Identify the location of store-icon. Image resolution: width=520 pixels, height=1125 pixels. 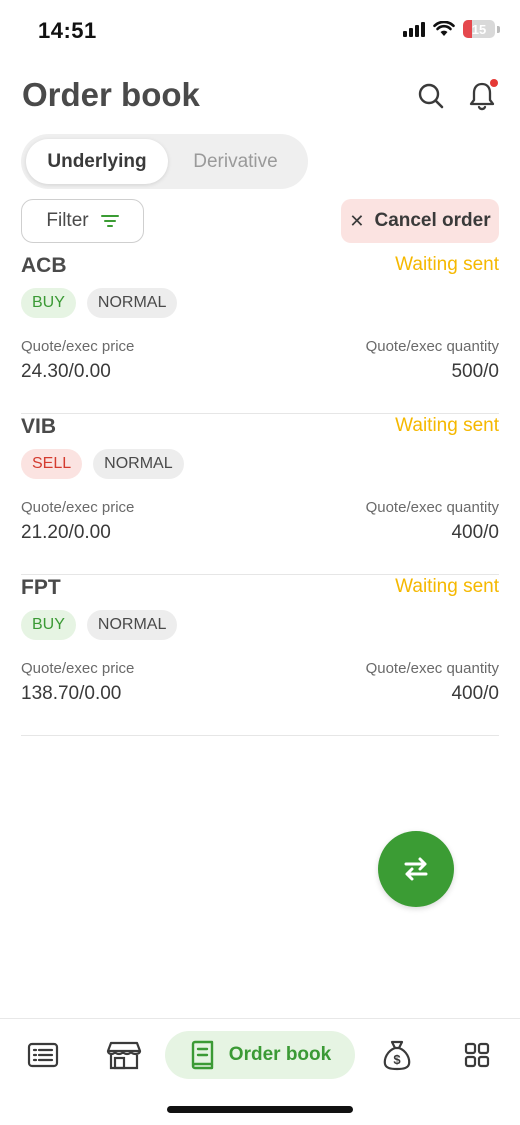
(124, 1055).